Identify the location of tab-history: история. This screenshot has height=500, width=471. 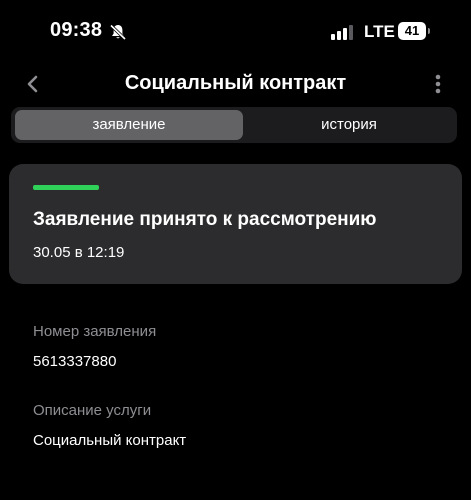
(349, 125).